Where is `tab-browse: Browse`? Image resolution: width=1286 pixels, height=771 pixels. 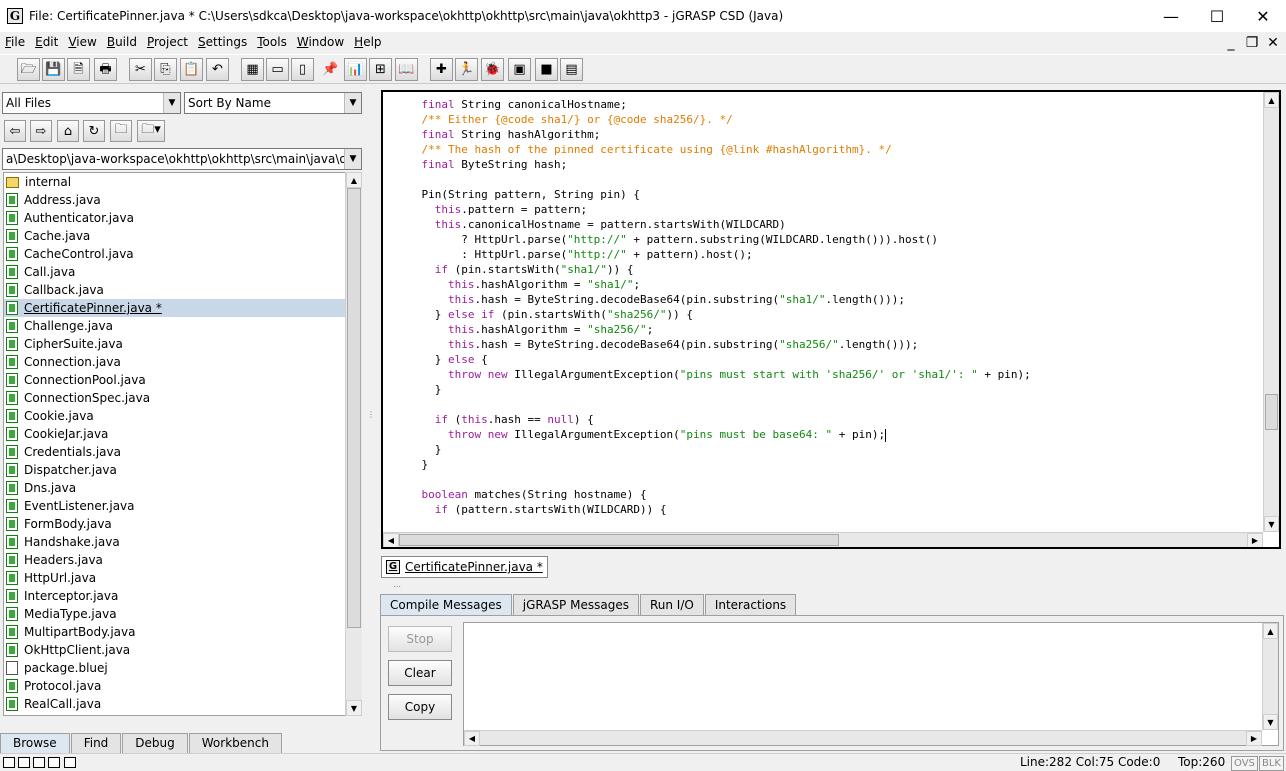 tab-browse: Browse is located at coordinates (35, 743).